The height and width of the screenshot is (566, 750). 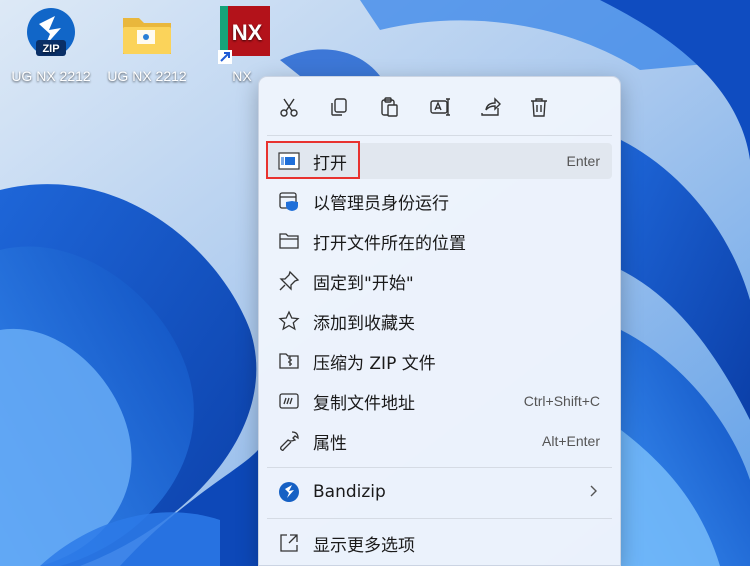 I want to click on menu-item-compress-zip: 压缩为 ZIP 文件, so click(x=439, y=361).